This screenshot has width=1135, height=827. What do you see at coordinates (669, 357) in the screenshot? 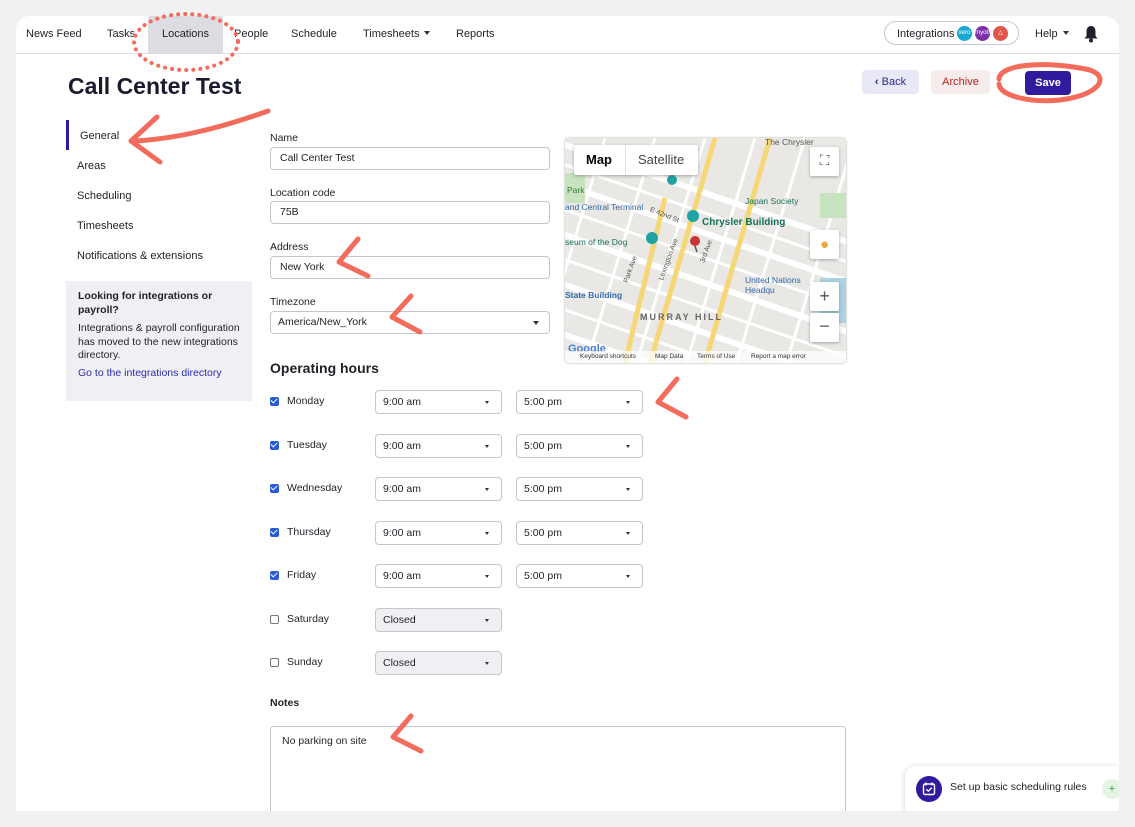
I see `map-data-link: Map Data` at bounding box center [669, 357].